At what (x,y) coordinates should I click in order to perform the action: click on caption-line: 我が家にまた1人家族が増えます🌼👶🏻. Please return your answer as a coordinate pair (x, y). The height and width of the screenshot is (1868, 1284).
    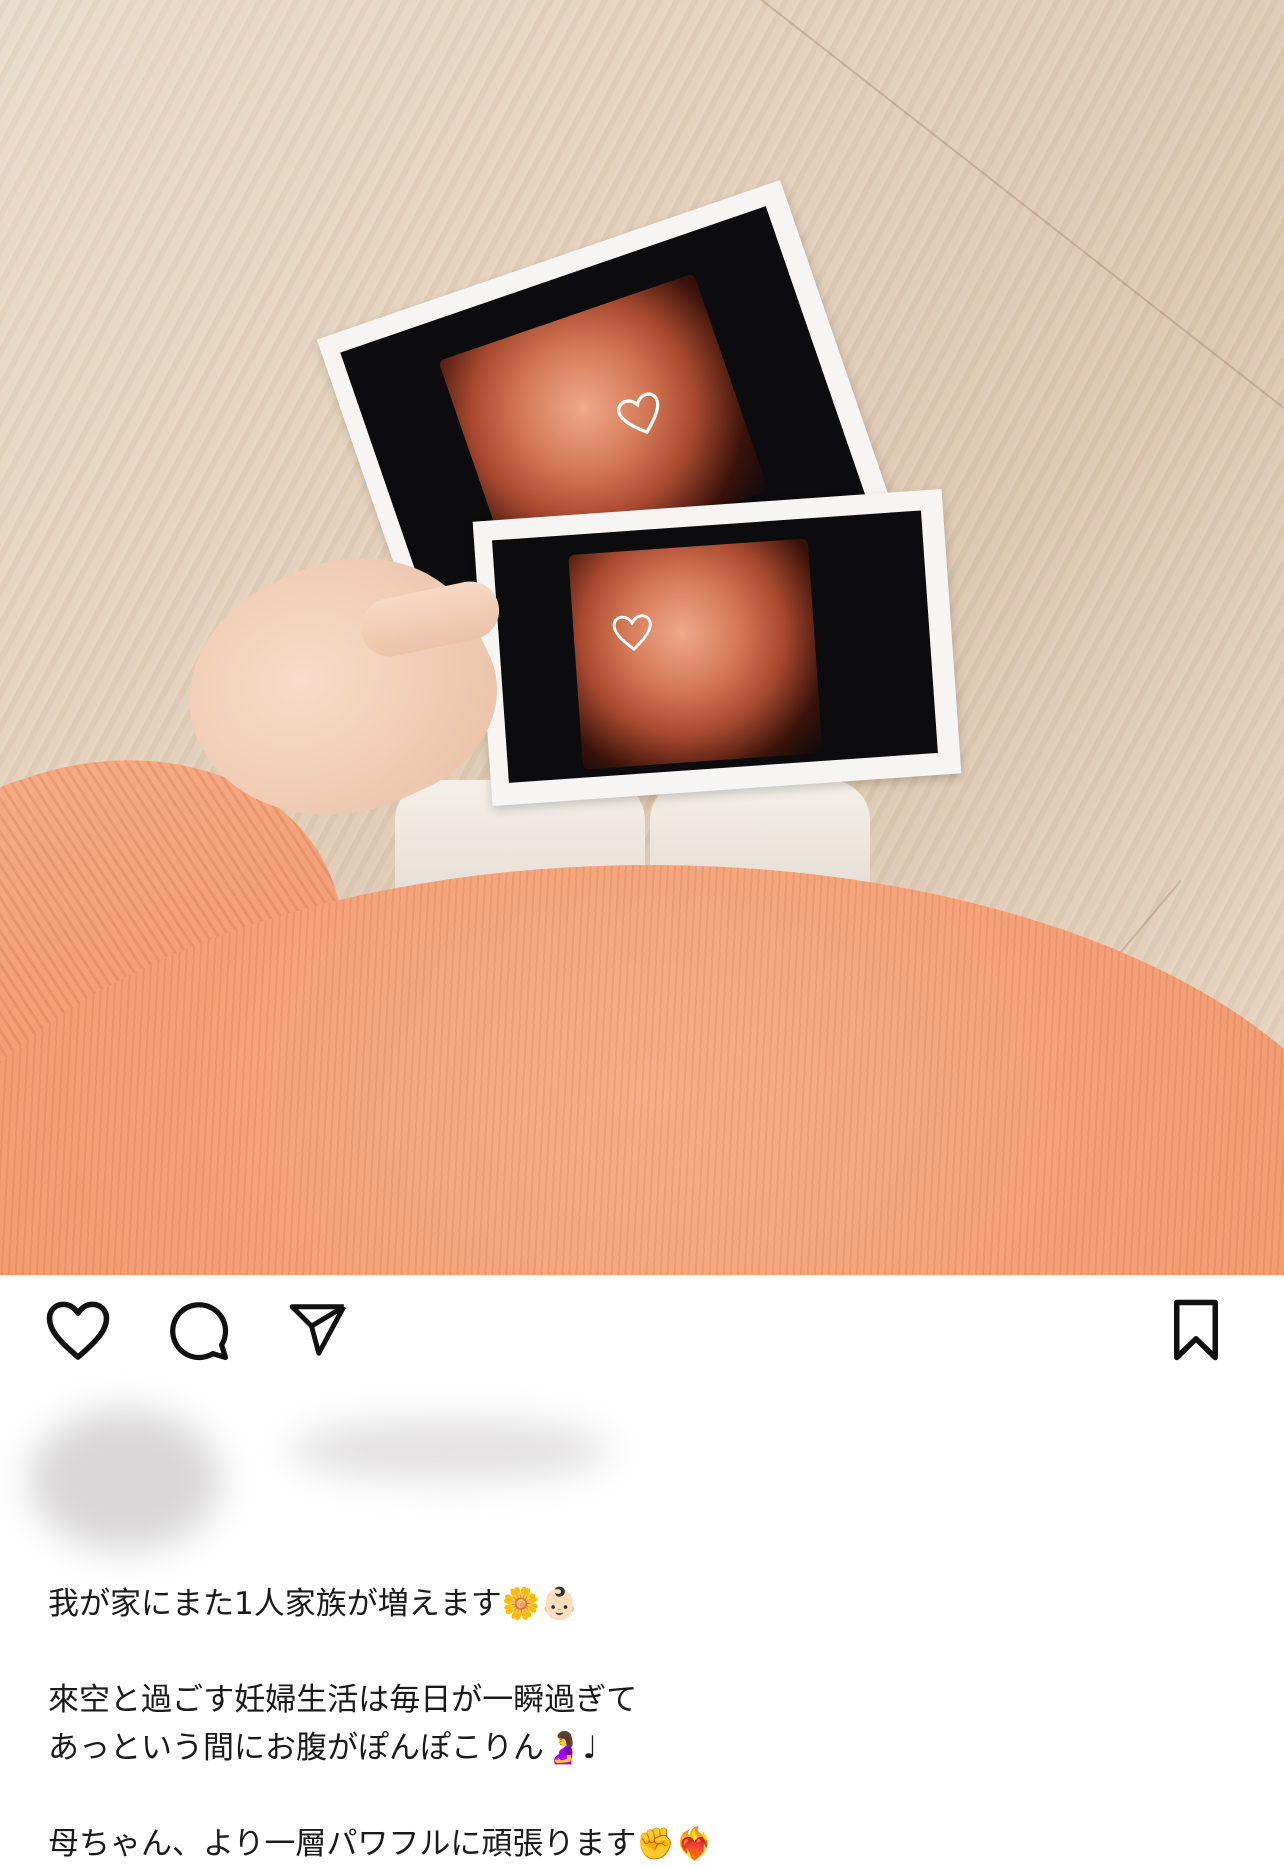
    Looking at the image, I should click on (313, 1604).